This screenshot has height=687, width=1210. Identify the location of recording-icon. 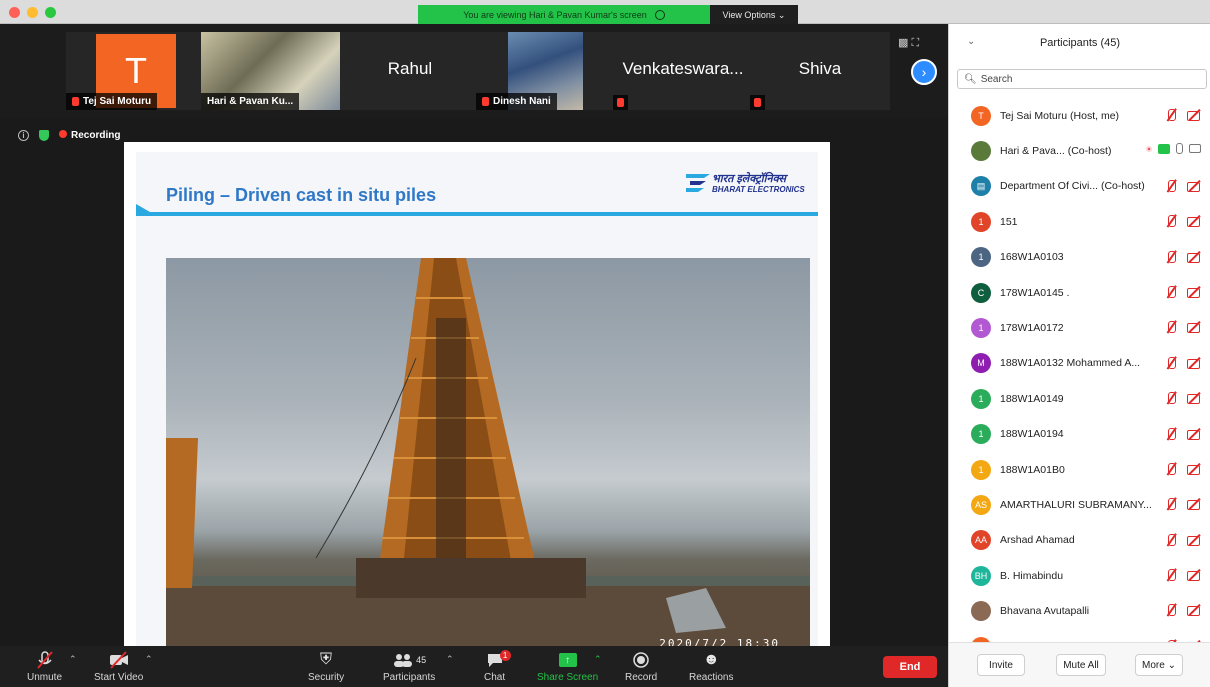
(1149, 148).